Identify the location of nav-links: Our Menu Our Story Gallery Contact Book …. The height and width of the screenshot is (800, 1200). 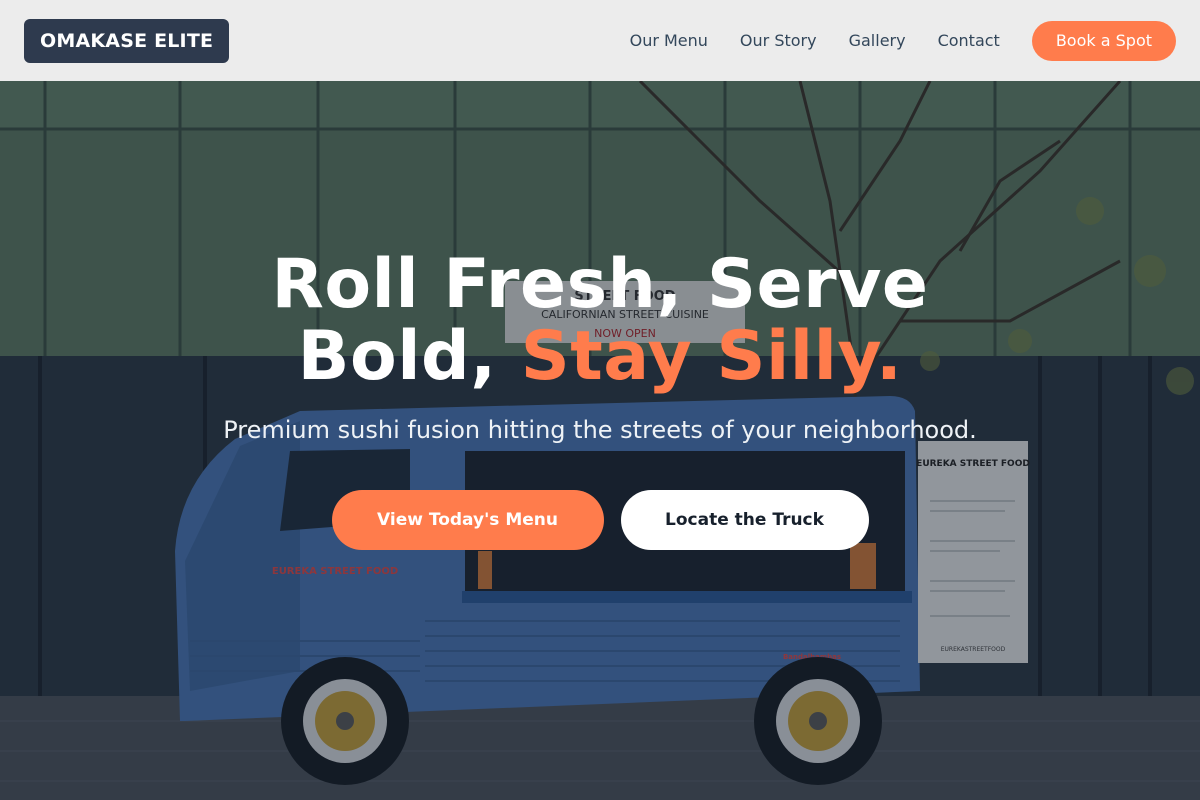
(903, 40).